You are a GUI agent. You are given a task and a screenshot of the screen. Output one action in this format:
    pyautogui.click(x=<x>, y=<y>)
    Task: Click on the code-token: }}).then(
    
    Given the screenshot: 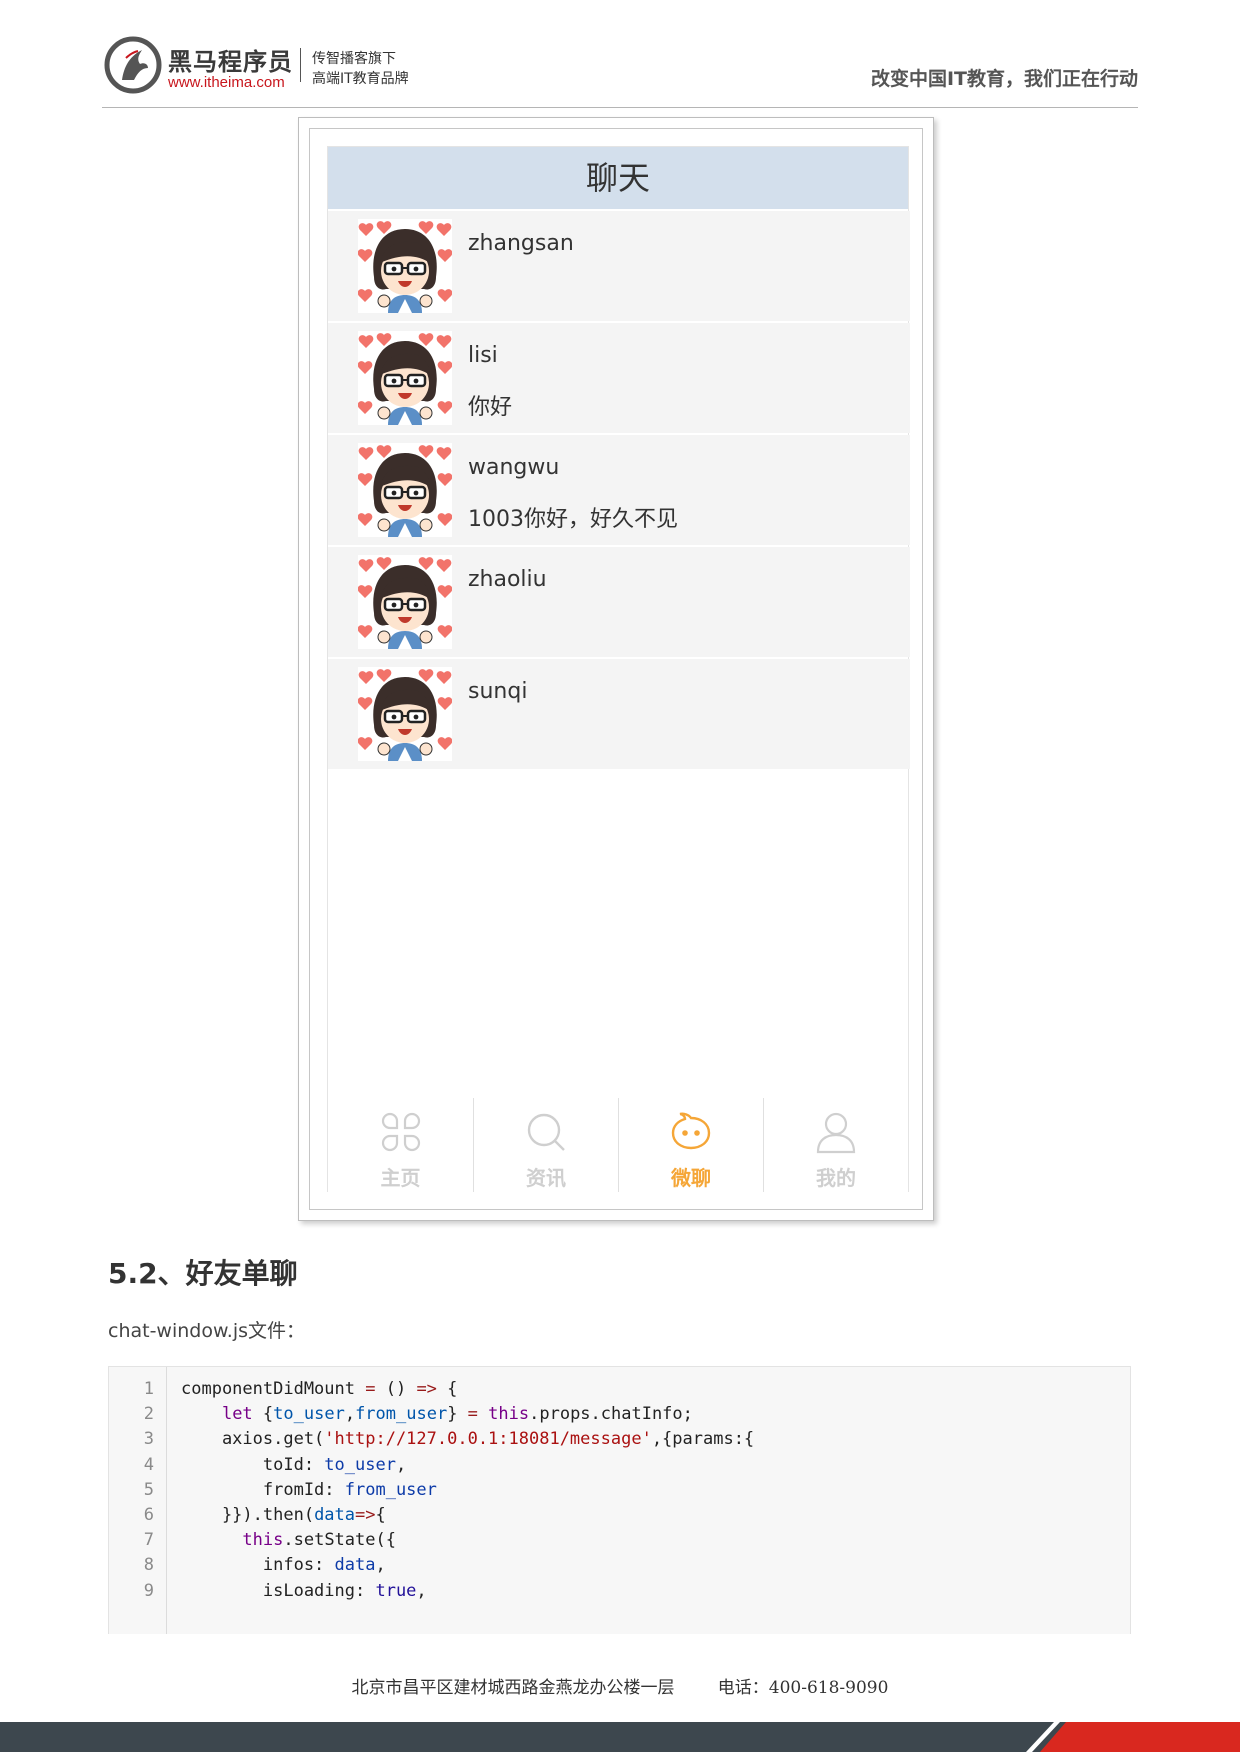 What is the action you would take?
    pyautogui.click(x=248, y=1515)
    